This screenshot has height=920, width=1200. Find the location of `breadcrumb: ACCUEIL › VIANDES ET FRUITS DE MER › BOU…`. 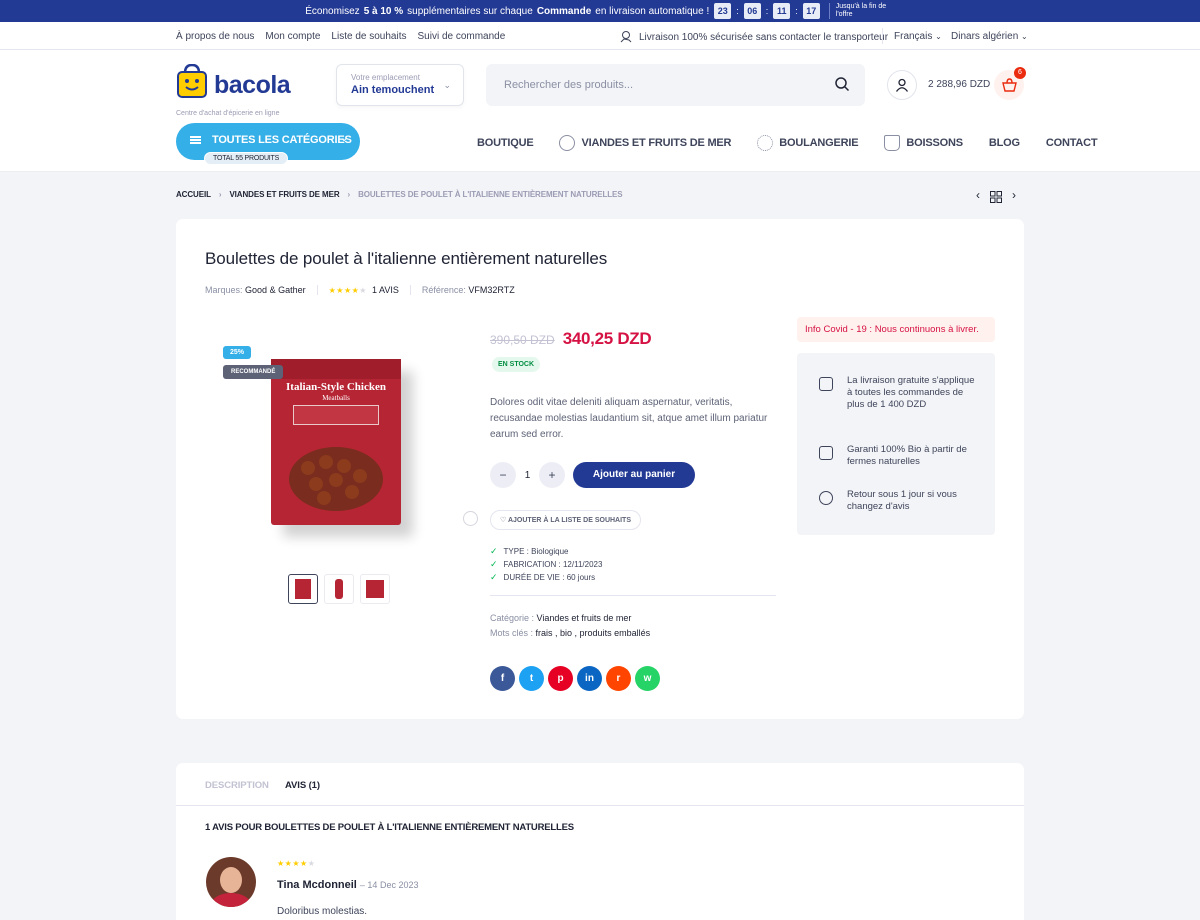

breadcrumb: ACCUEIL › VIANDES ET FRUITS DE MER › BOU… is located at coordinates (399, 194).